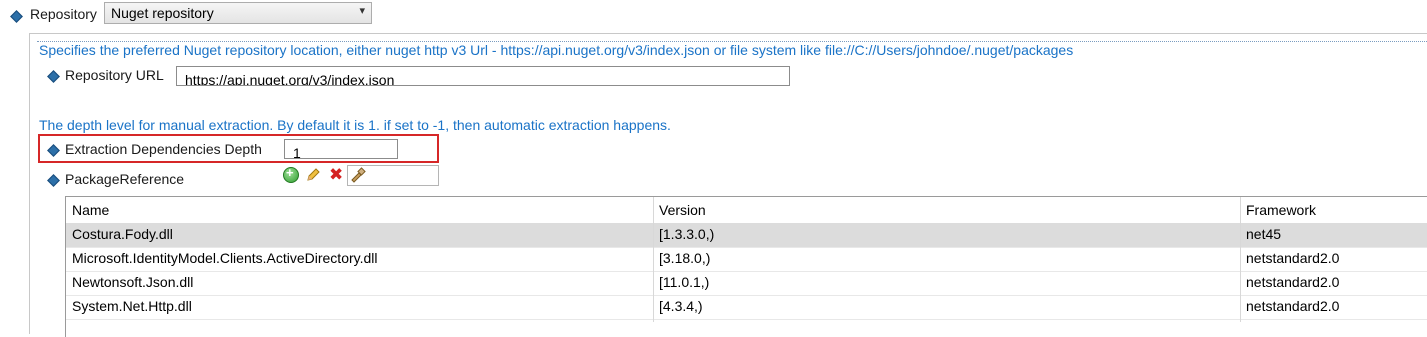 The height and width of the screenshot is (337, 1427). What do you see at coordinates (337, 174) in the screenshot?
I see `delete-icon: ✖` at bounding box center [337, 174].